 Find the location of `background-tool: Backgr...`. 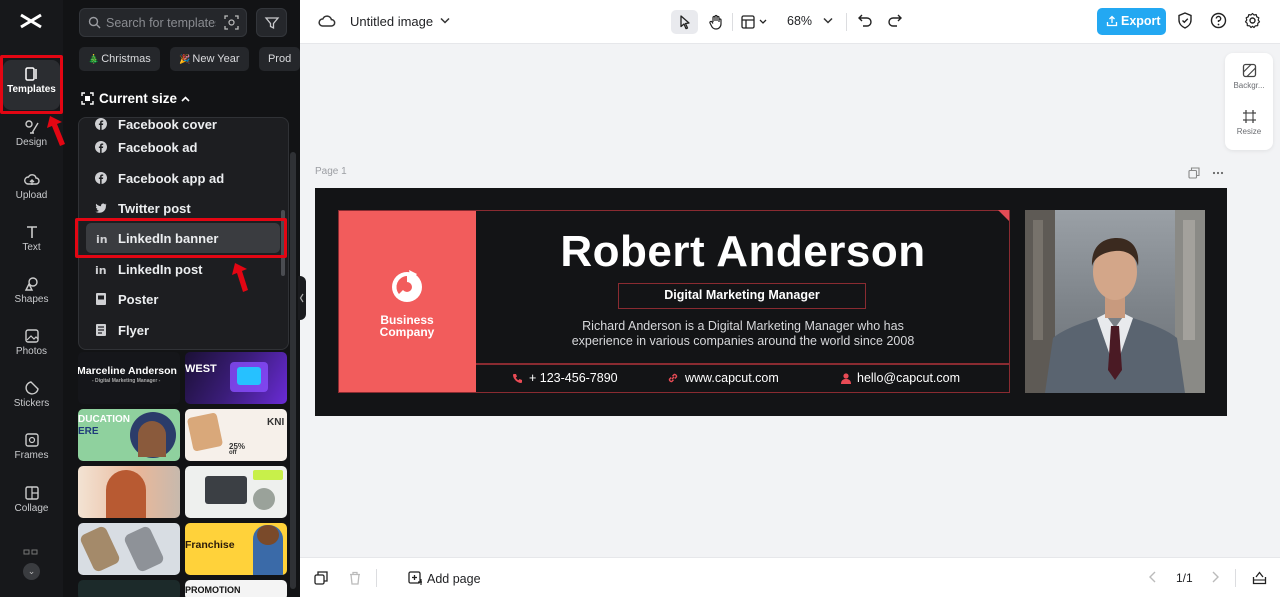

background-tool: Backgr... is located at coordinates (1249, 76).